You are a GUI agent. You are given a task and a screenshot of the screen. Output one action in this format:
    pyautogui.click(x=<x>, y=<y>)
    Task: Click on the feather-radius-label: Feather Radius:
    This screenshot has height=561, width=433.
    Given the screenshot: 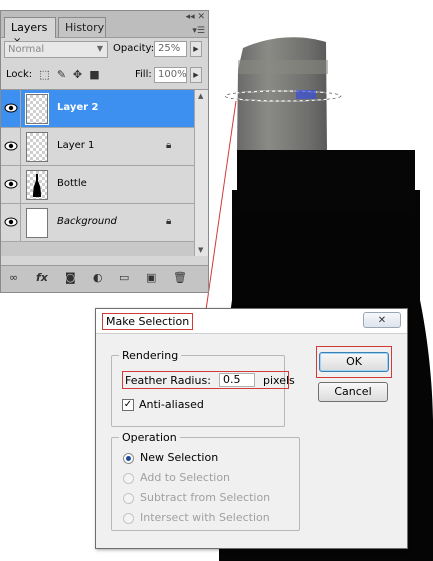 What is the action you would take?
    pyautogui.click(x=168, y=380)
    